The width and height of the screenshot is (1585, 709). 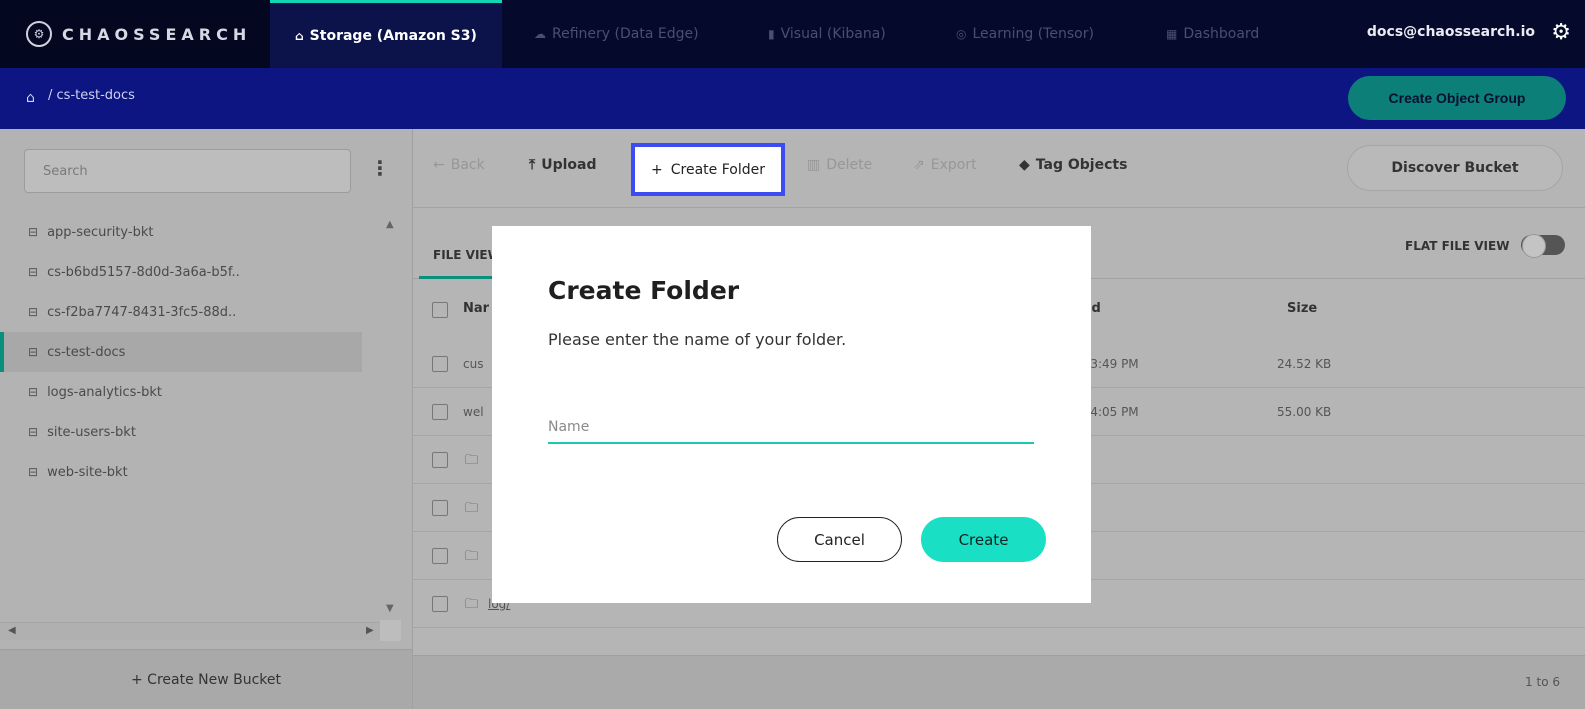 What do you see at coordinates (717, 169) in the screenshot?
I see `create-folder-label: Create Folder` at bounding box center [717, 169].